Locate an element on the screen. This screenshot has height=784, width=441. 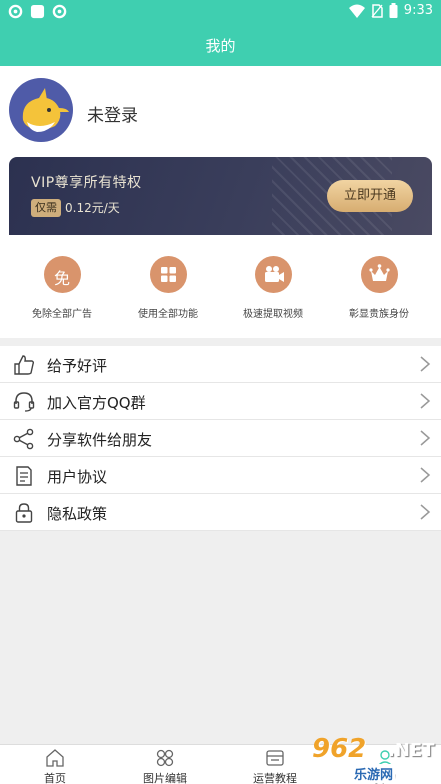
menu-item-privacy: 隐私政策 is located at coordinates (220, 512).